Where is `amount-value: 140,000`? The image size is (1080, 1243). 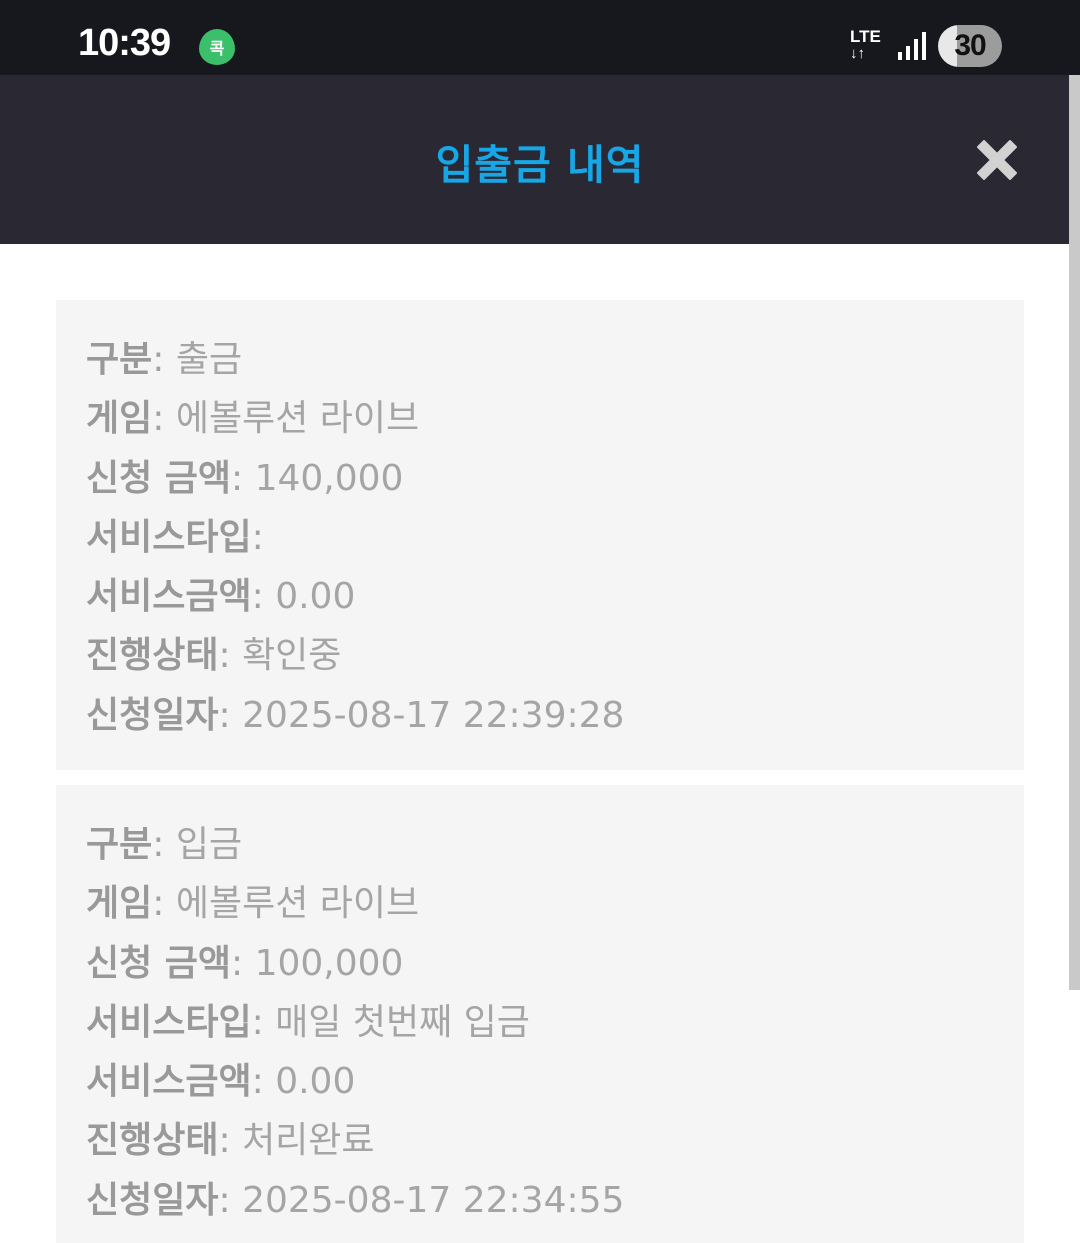 amount-value: 140,000 is located at coordinates (329, 478).